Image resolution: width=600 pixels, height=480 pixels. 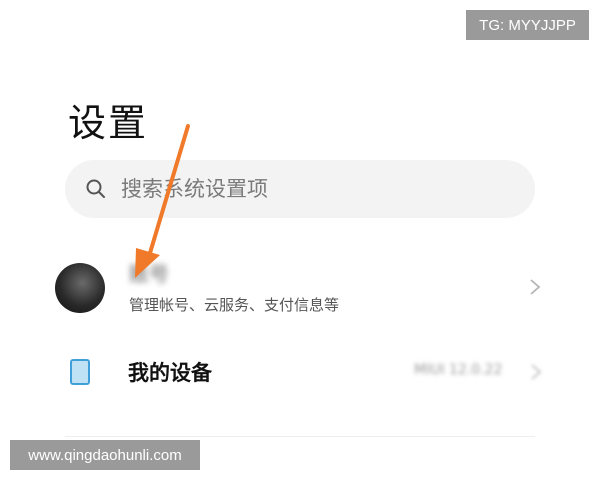 I want to click on divider, so click(x=300, y=436).